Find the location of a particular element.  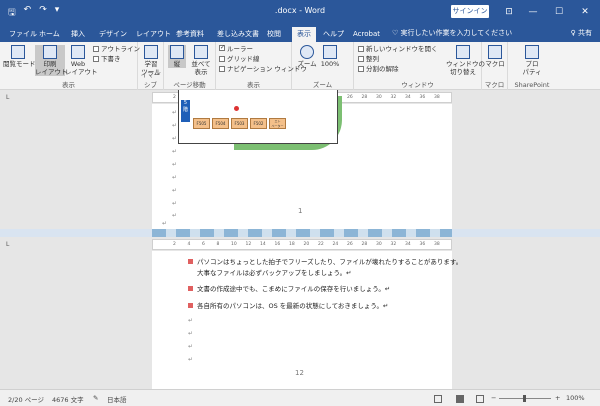

macro-icon is located at coordinates (495, 52).